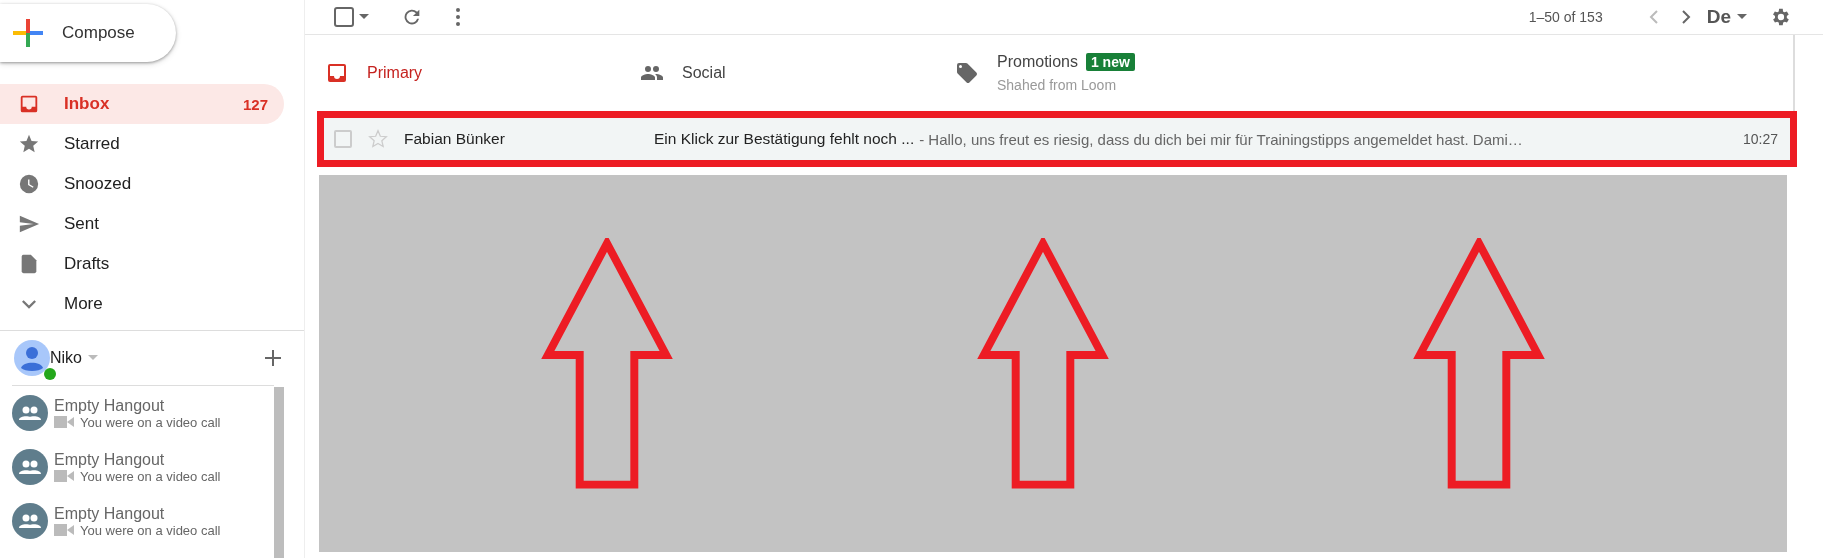 This screenshot has height=558, width=1823. What do you see at coordinates (1092, 73) in the screenshot?
I see `category-tab: Promotions 1 new Shahed from Loom` at bounding box center [1092, 73].